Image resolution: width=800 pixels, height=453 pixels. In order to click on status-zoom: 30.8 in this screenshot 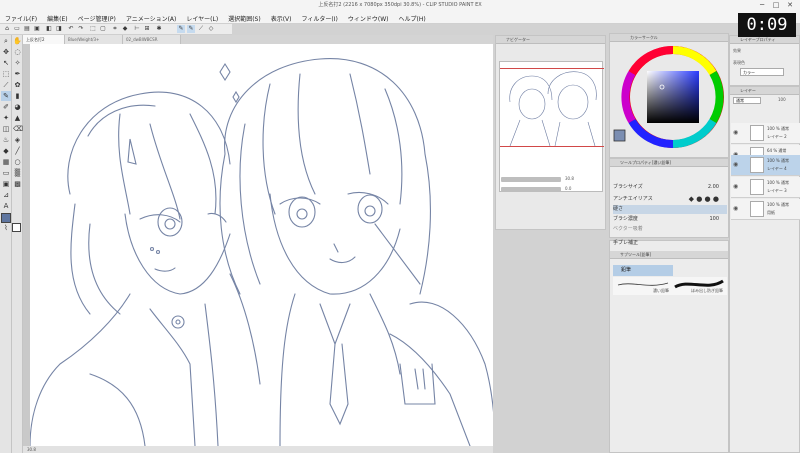, I will do `click(31, 449)`.